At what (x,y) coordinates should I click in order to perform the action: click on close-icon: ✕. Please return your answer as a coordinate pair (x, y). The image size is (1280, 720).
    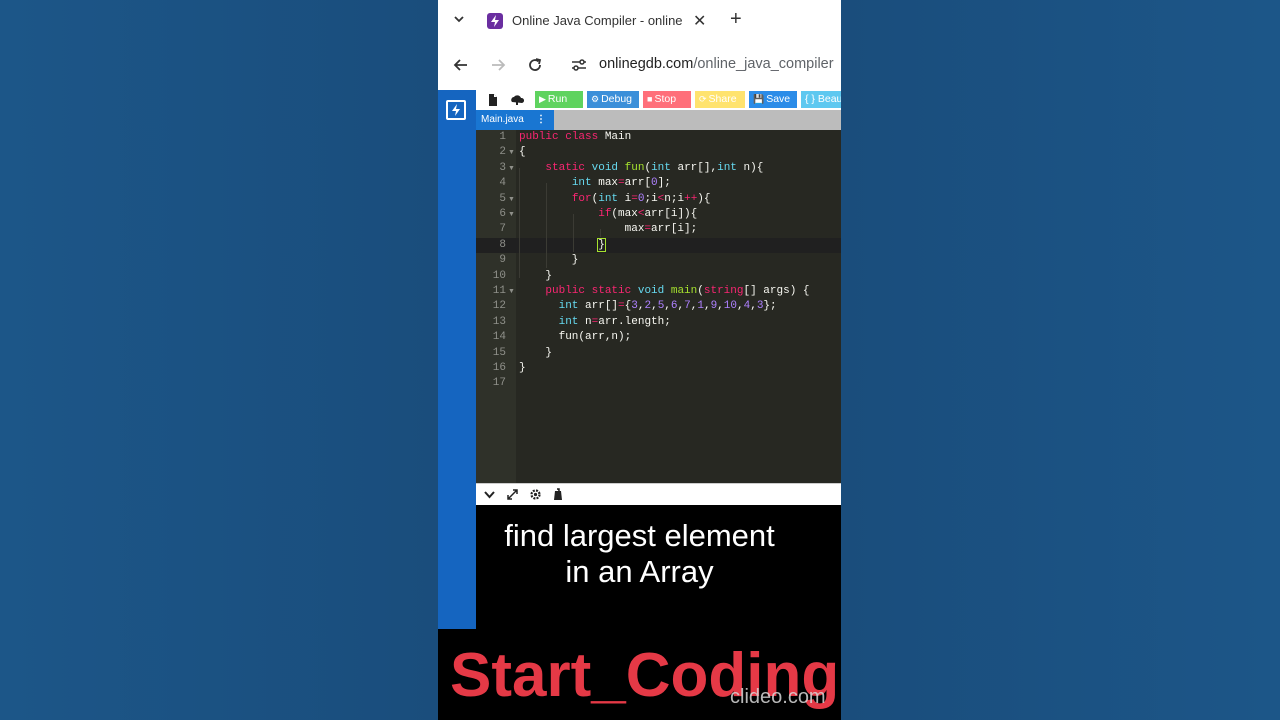
    Looking at the image, I should click on (699, 21).